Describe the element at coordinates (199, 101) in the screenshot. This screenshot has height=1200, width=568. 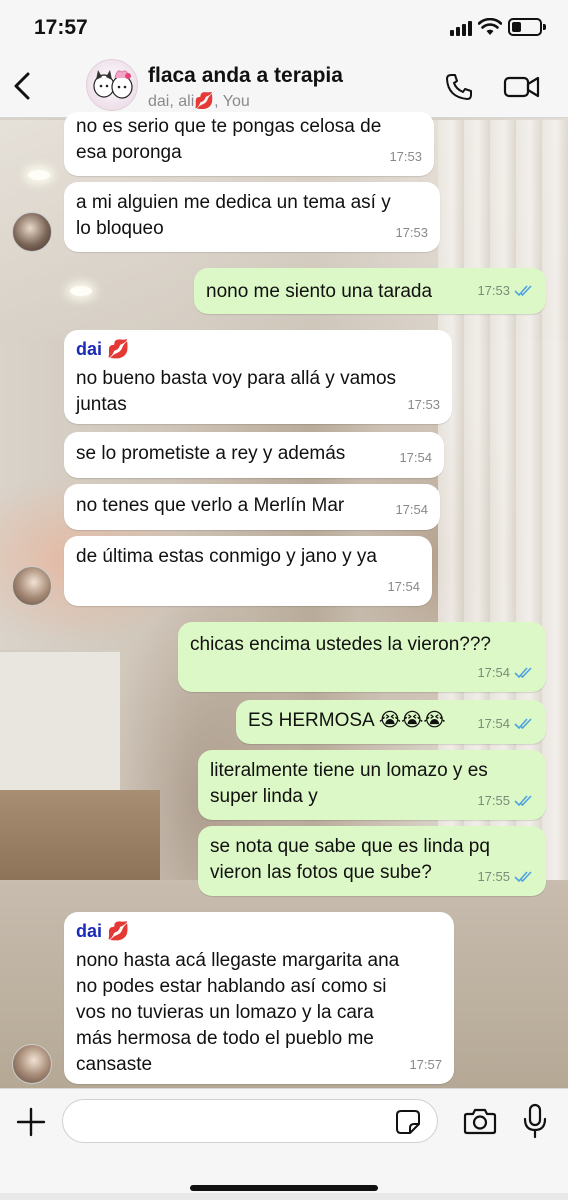
I see `group-members: dai, ali💋, You` at that location.